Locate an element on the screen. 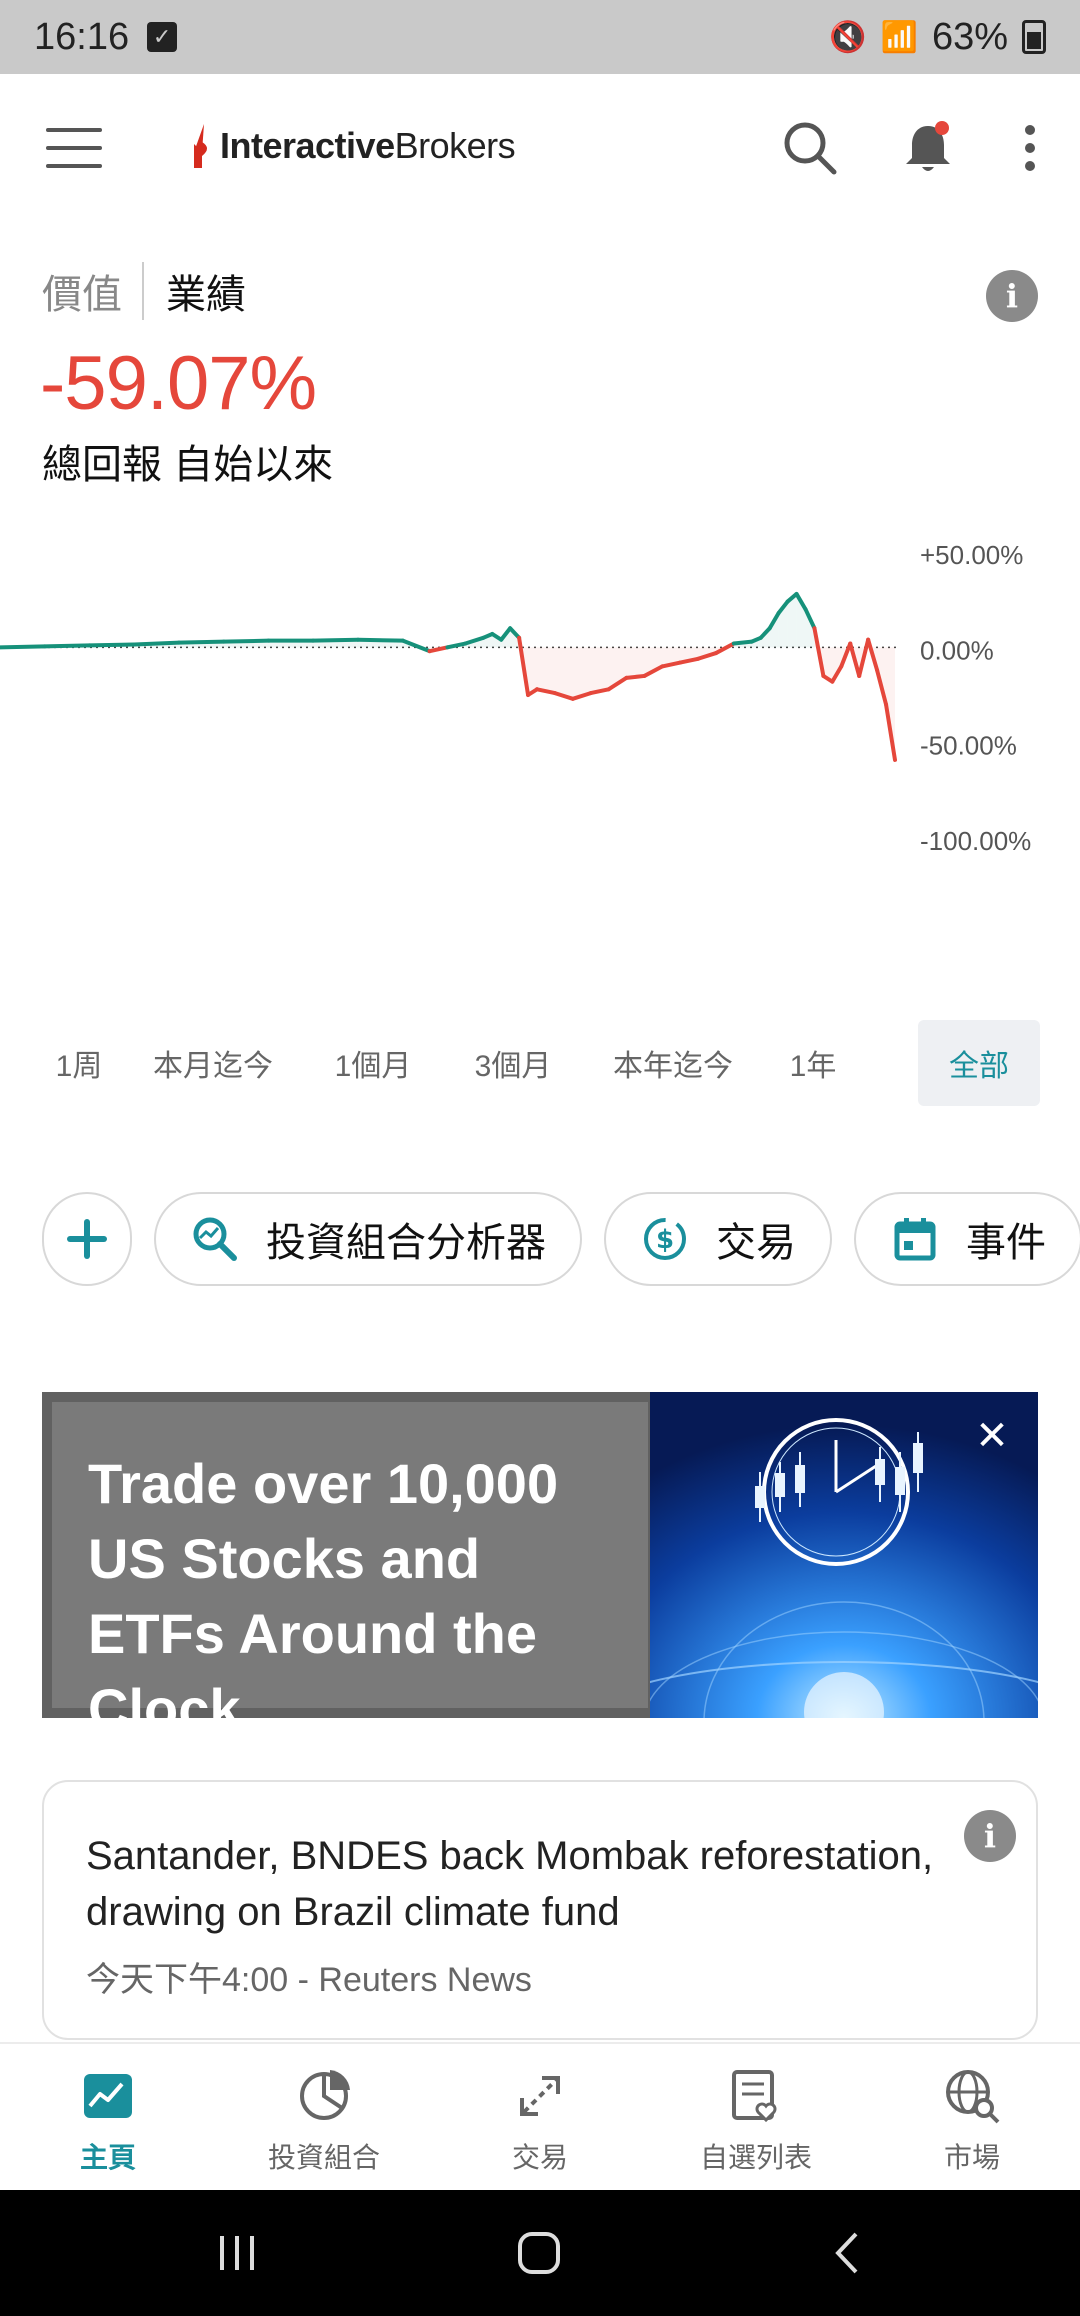 The width and height of the screenshot is (1080, 2316). status-bar: 16:16 ✓ 🔇 📶 63% is located at coordinates (540, 37).